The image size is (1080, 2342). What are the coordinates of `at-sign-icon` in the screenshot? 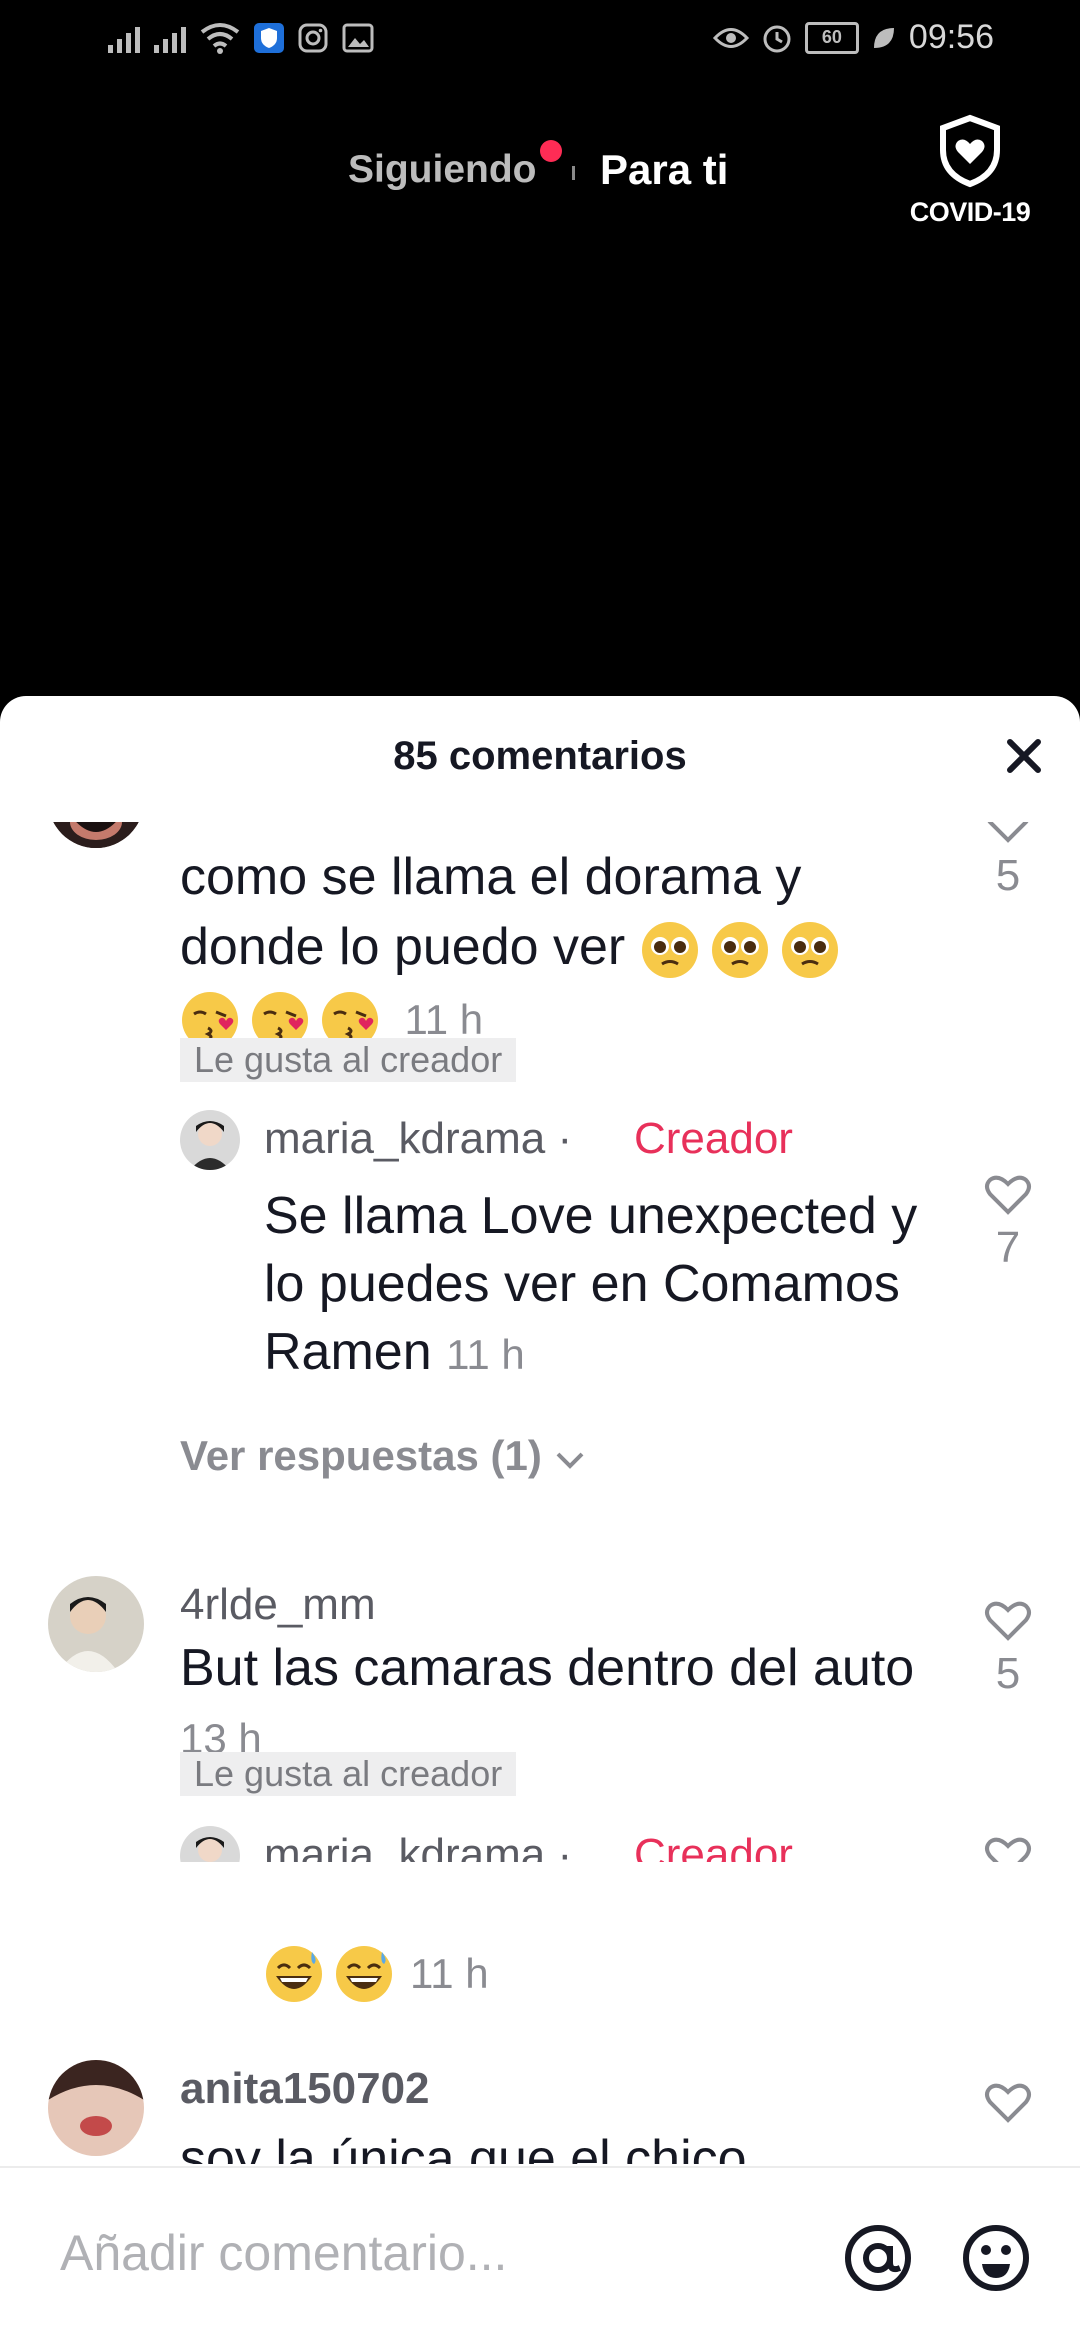 It's located at (878, 2258).